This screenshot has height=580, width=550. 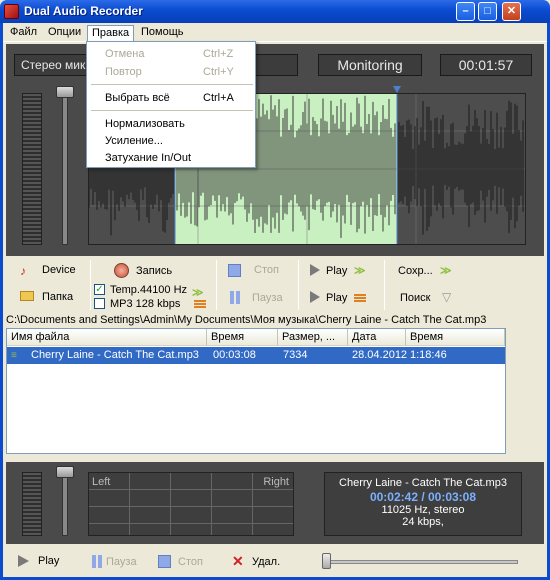 I want to click on menu-item-redo: Повтор, so click(x=123, y=72).